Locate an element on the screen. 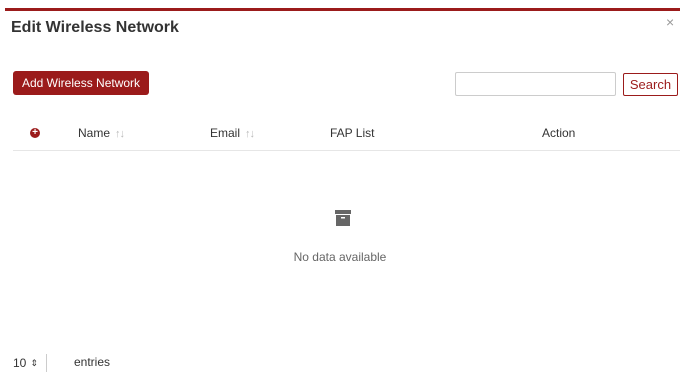 The height and width of the screenshot is (373, 680). page-length-select: 10 ⇕ is located at coordinates (30, 363).